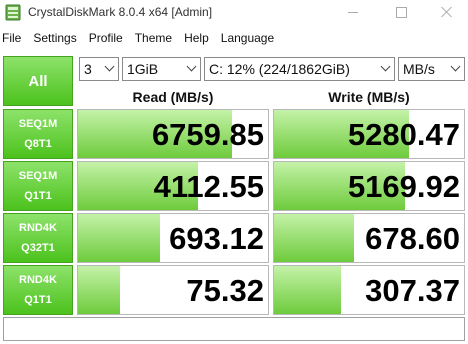 The width and height of the screenshot is (468, 344). I want to click on test-queue: Q8T1, so click(38, 144).